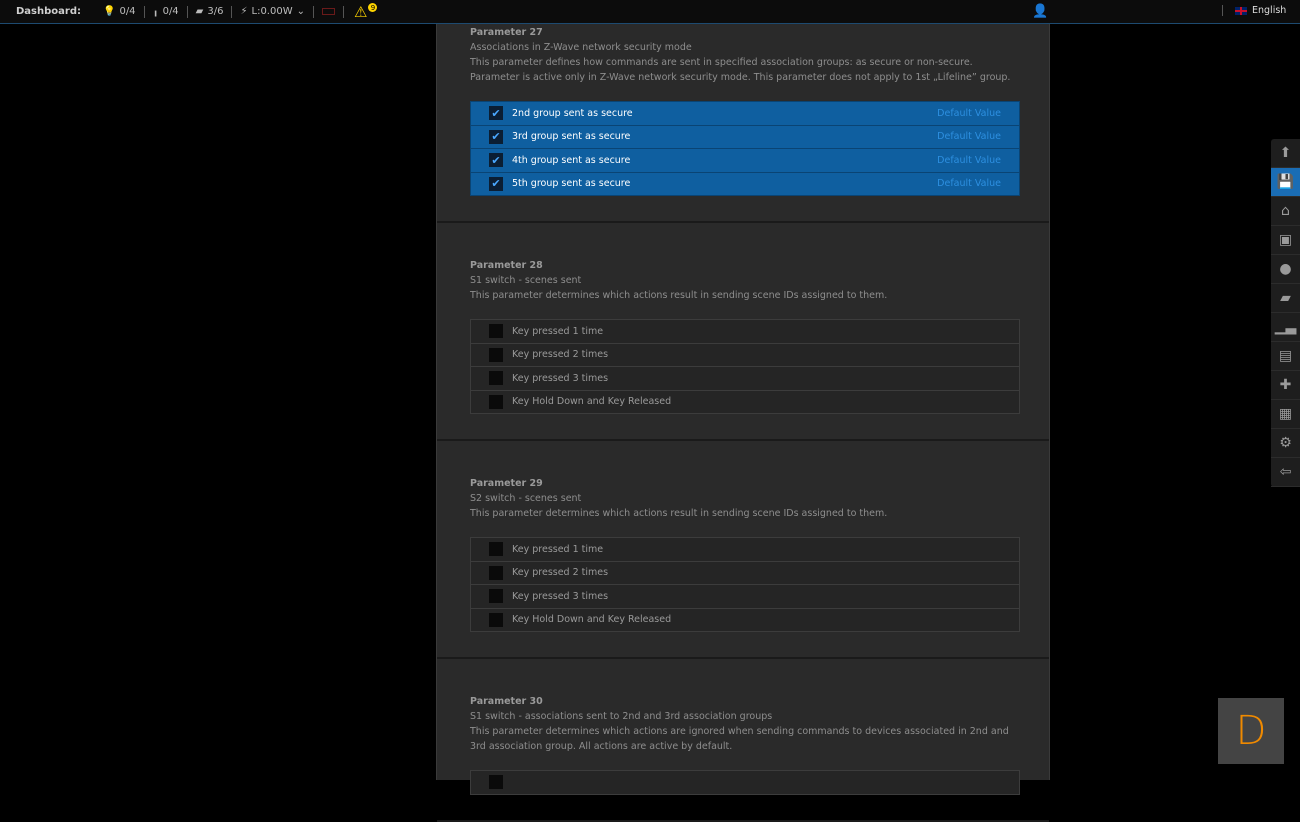  Describe the element at coordinates (1269, 10) in the screenshot. I see `language-label: English` at that location.